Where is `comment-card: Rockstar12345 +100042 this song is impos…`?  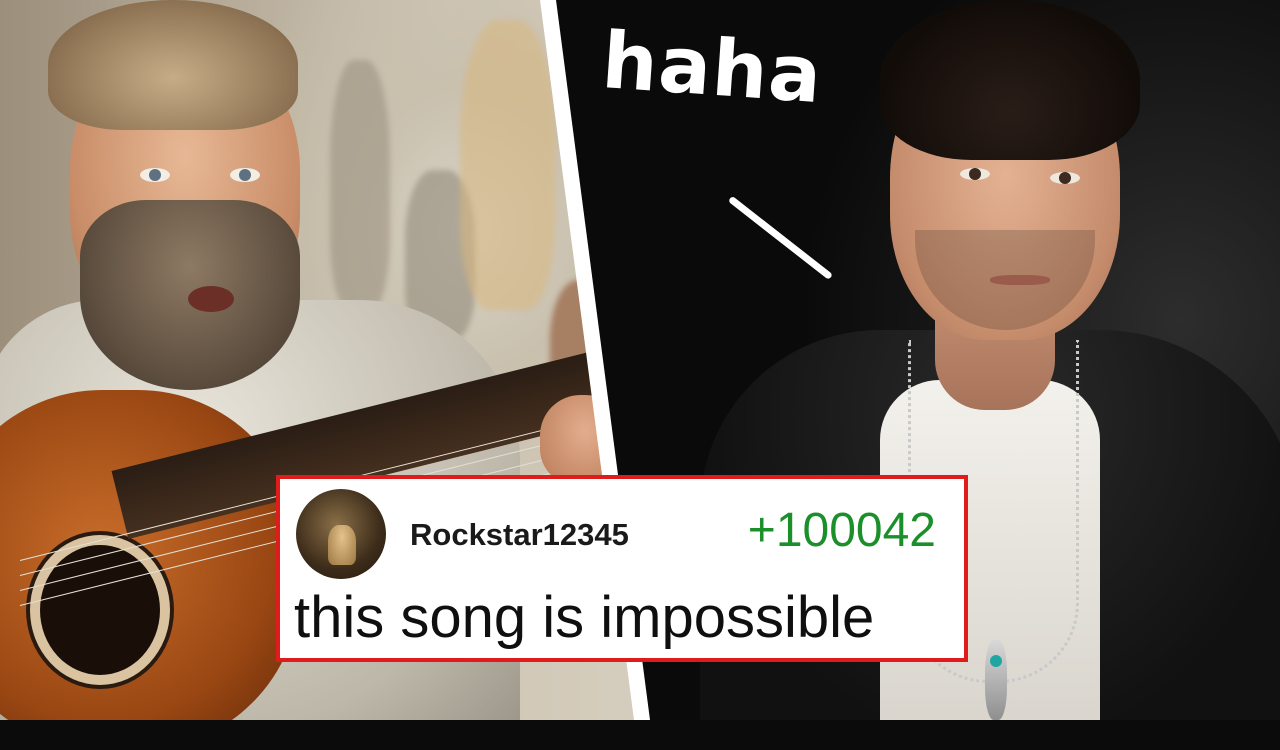 comment-card: Rockstar12345 +100042 this song is impos… is located at coordinates (622, 568).